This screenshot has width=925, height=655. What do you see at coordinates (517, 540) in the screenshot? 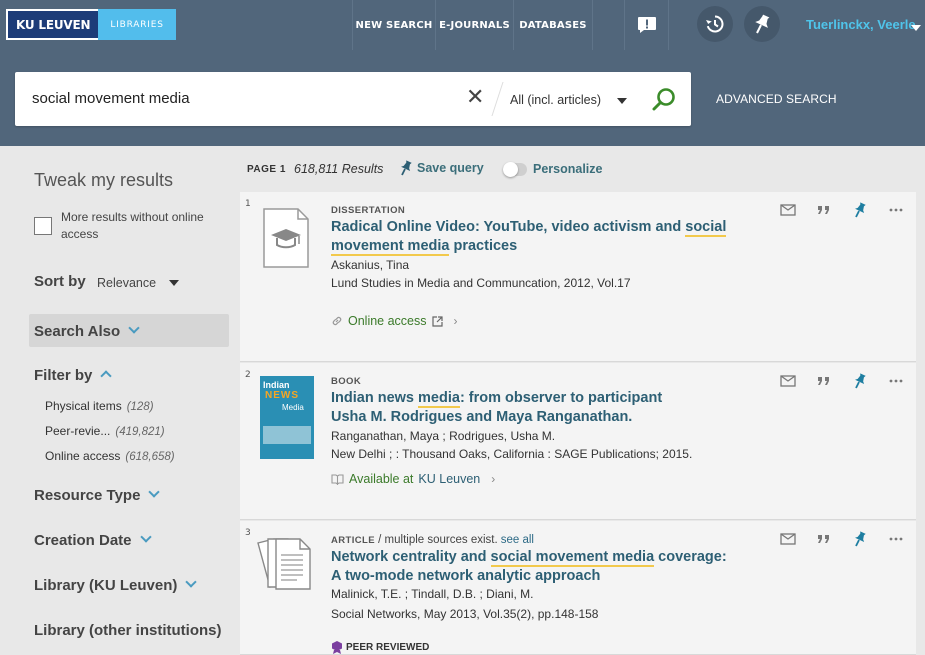
I see `see-all-link: see all` at bounding box center [517, 540].